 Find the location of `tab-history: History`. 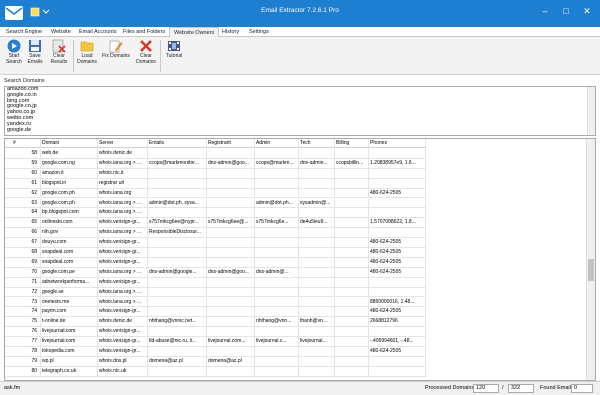

tab-history: History is located at coordinates (230, 32).